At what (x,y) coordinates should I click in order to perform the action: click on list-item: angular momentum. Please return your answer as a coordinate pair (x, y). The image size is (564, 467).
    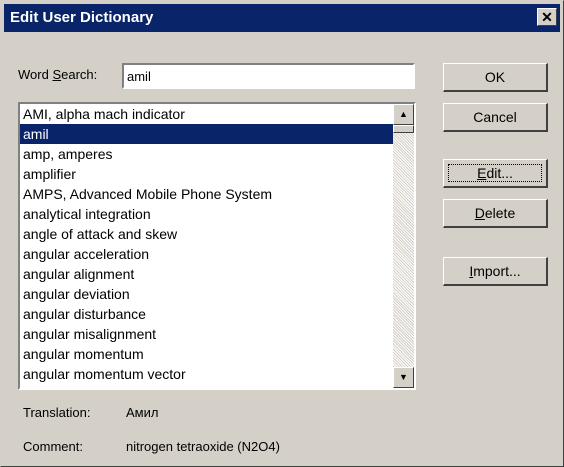
    Looking at the image, I should click on (206, 354).